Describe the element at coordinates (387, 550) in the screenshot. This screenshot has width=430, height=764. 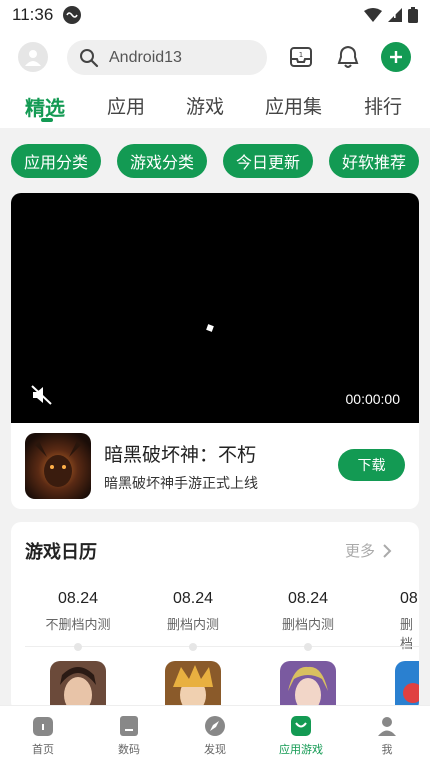
I see `chevron-right-icon` at that location.